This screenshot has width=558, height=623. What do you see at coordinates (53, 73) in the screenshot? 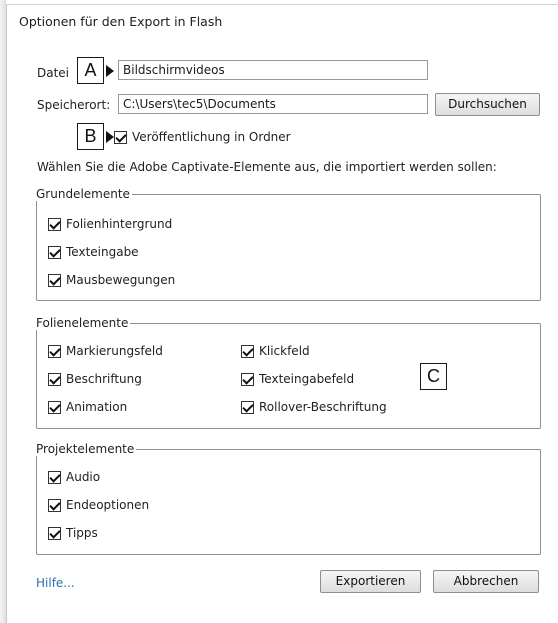
I see `file-label: Datei` at bounding box center [53, 73].